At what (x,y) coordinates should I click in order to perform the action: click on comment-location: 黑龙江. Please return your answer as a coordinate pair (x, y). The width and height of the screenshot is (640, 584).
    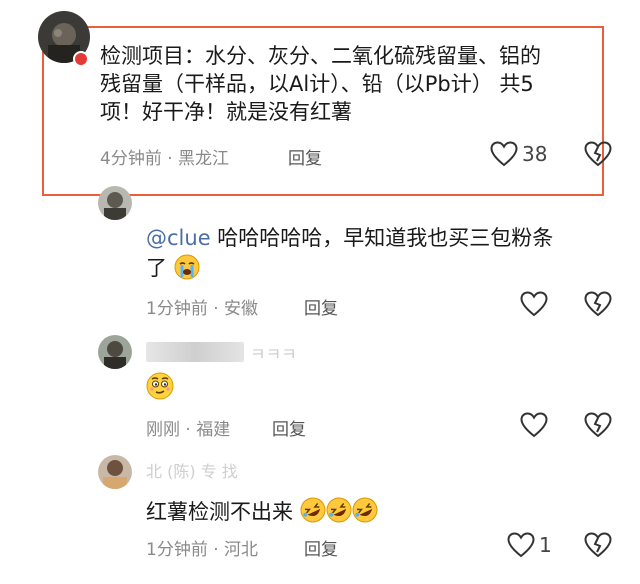
    Looking at the image, I should click on (204, 159).